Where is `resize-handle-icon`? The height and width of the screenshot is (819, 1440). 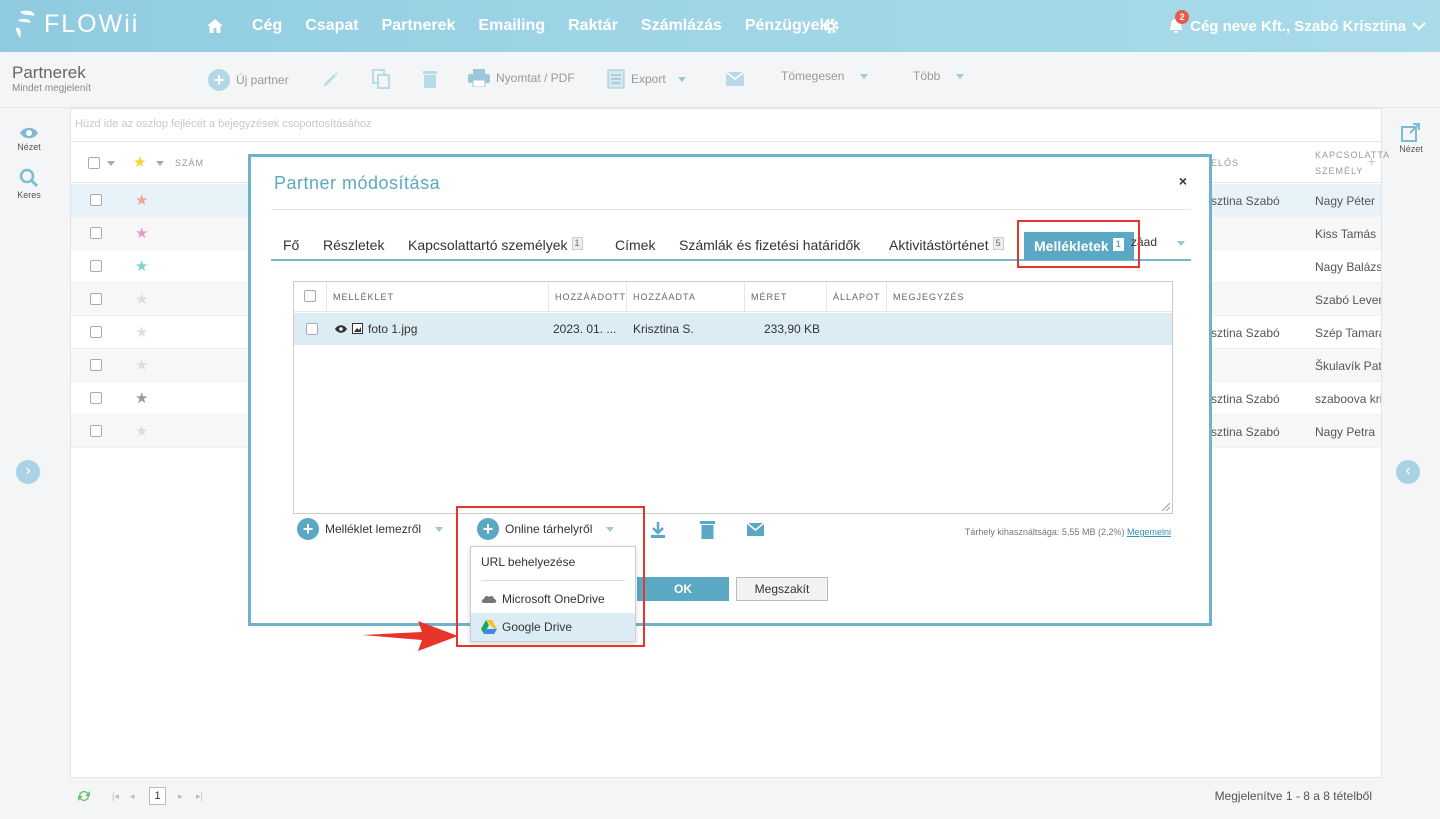
resize-handle-icon is located at coordinates (1166, 507).